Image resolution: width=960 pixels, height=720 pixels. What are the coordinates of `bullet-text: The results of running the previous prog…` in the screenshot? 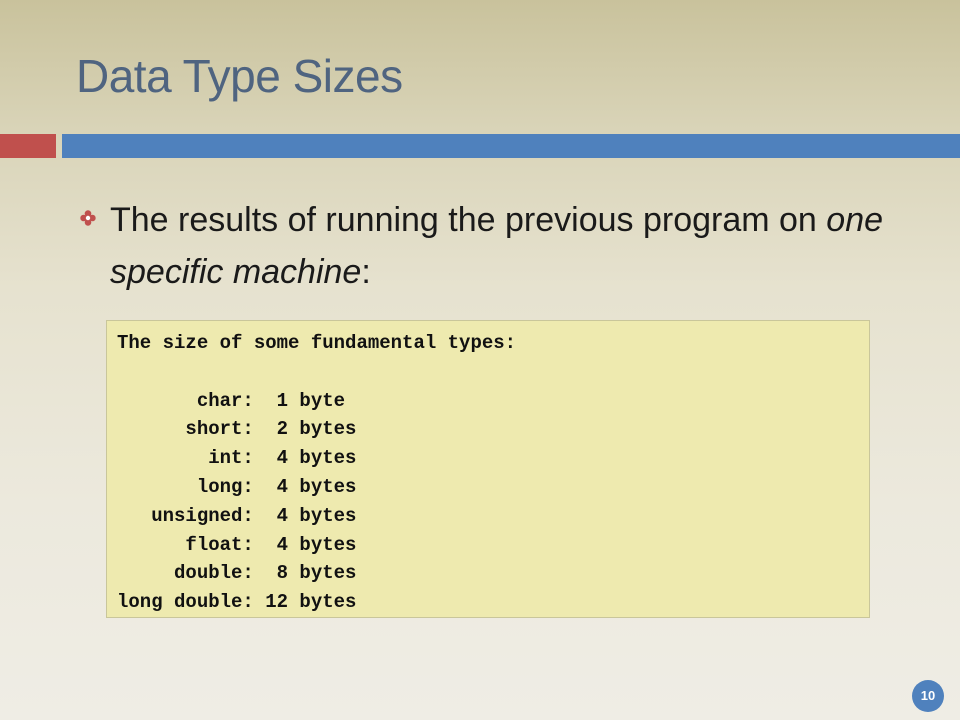 It's located at (505, 246).